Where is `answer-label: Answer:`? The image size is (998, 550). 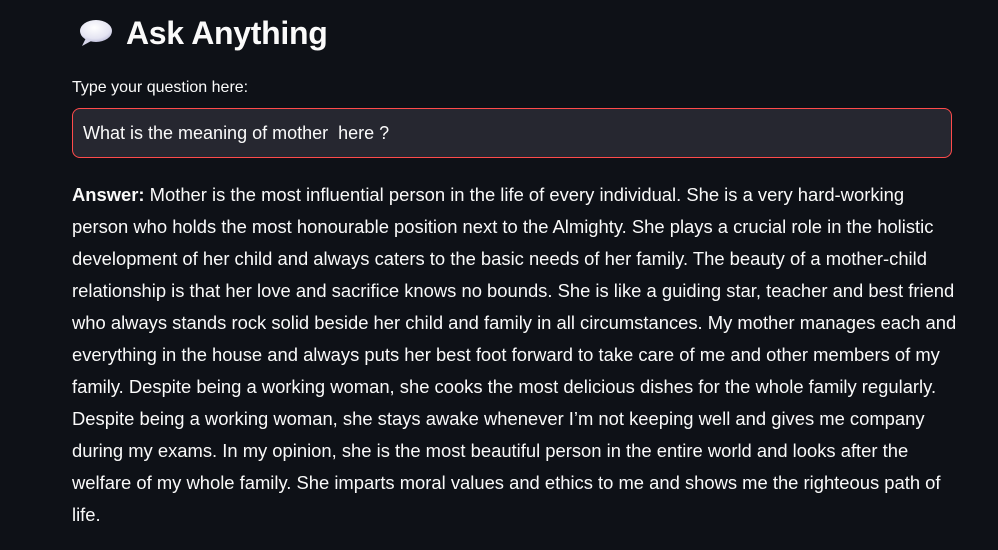
answer-label: Answer: is located at coordinates (108, 194).